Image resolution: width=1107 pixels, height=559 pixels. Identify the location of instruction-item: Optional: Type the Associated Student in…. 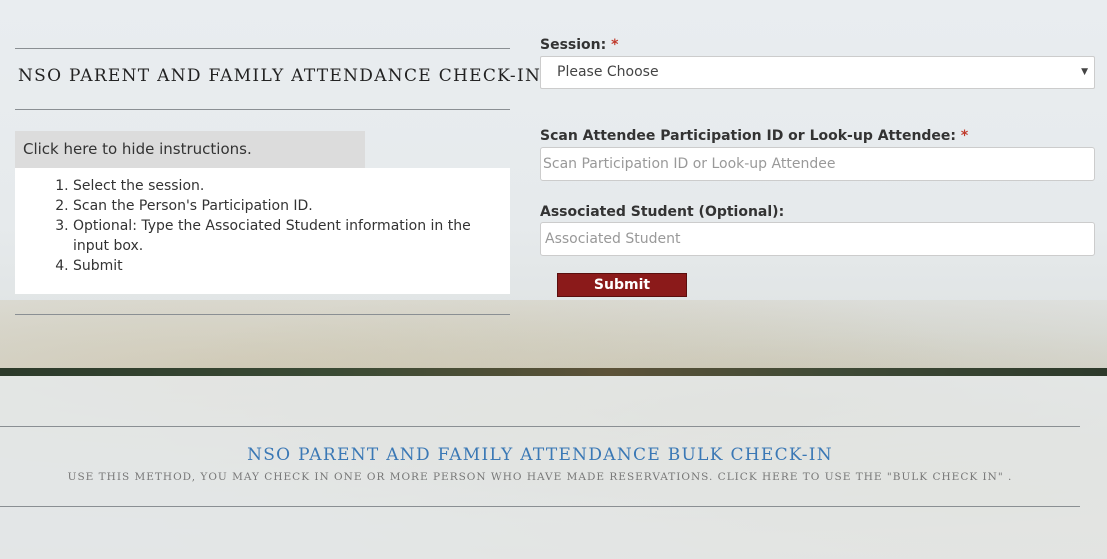
(288, 236).